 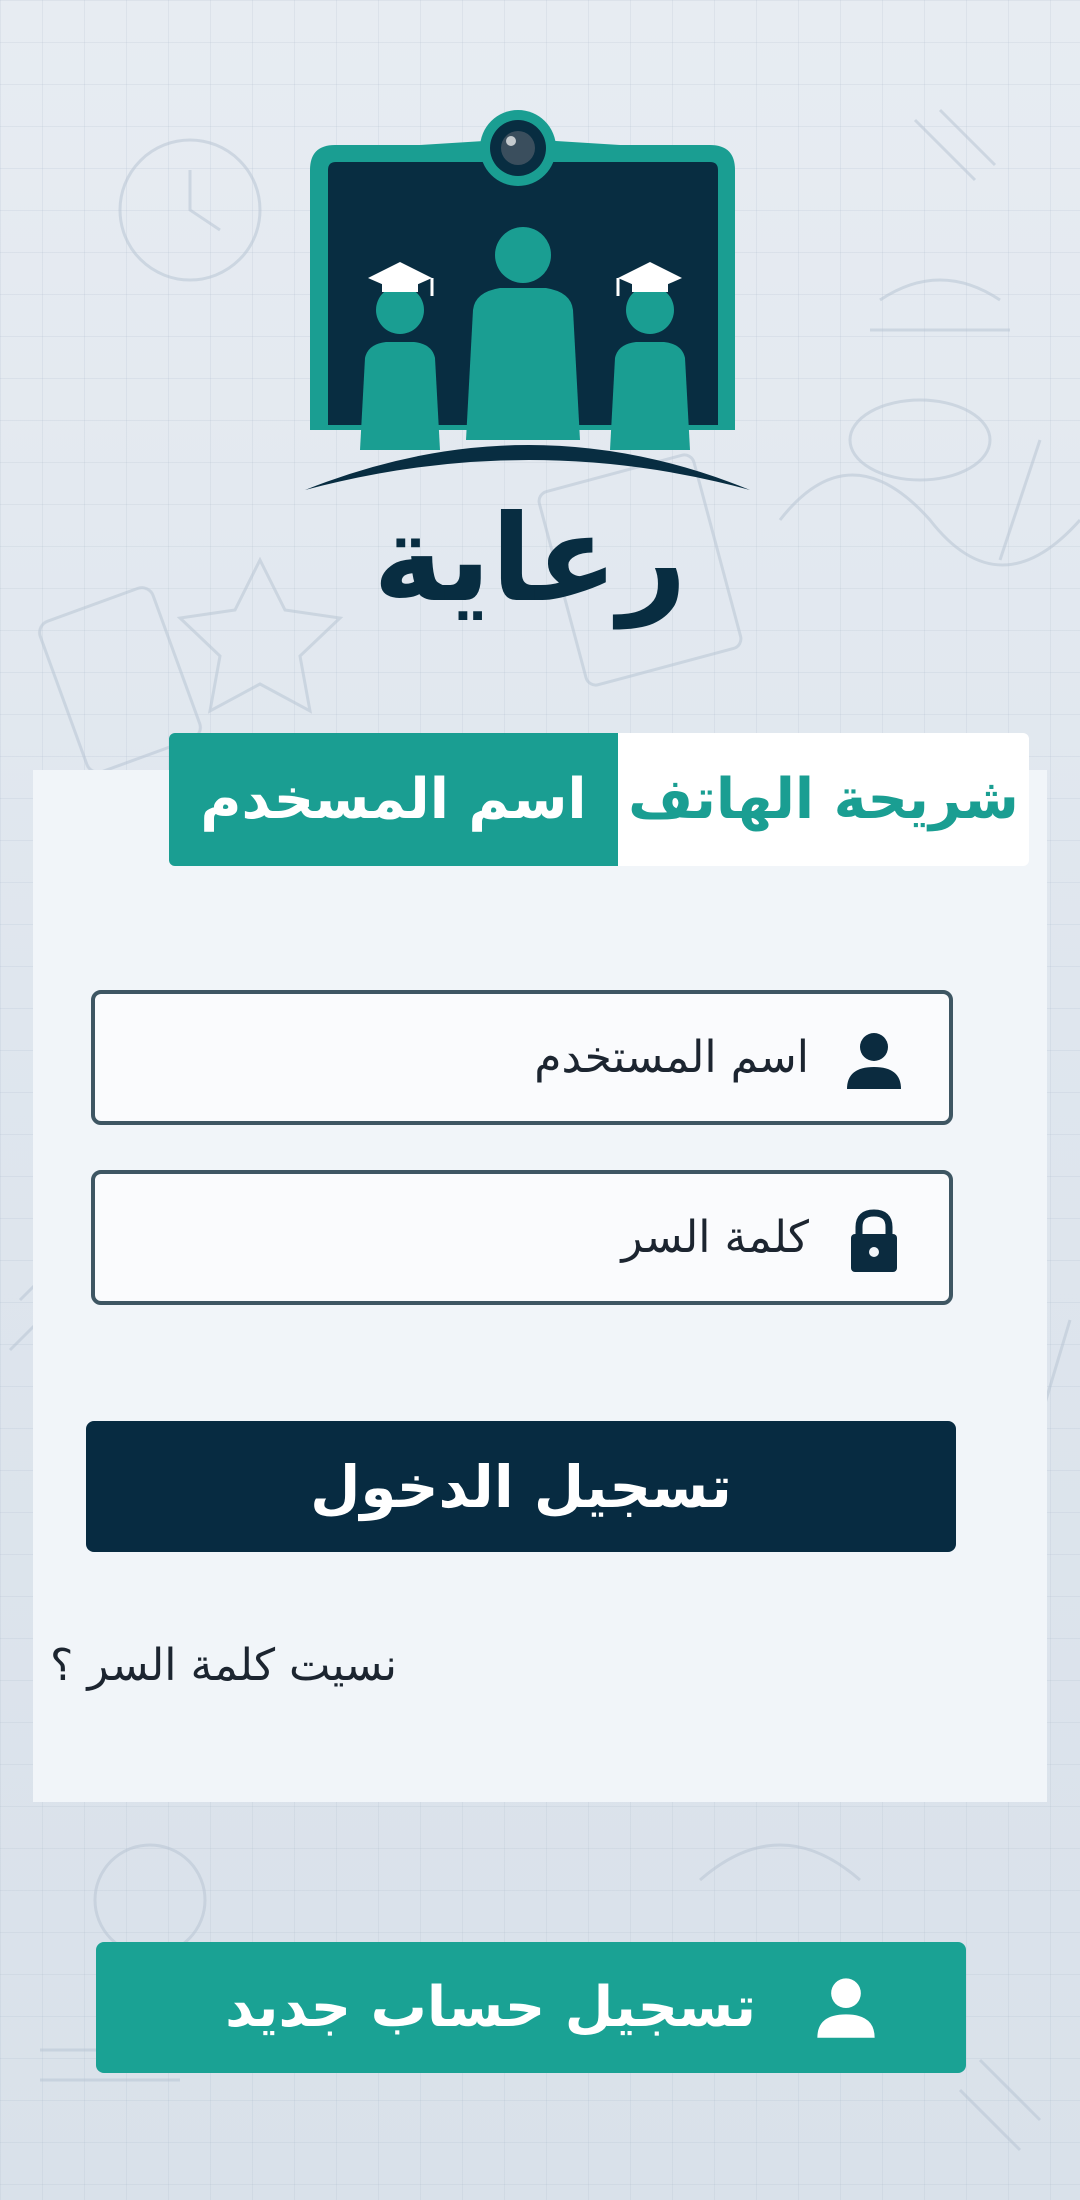 What do you see at coordinates (874, 1240) in the screenshot?
I see `lock-icon` at bounding box center [874, 1240].